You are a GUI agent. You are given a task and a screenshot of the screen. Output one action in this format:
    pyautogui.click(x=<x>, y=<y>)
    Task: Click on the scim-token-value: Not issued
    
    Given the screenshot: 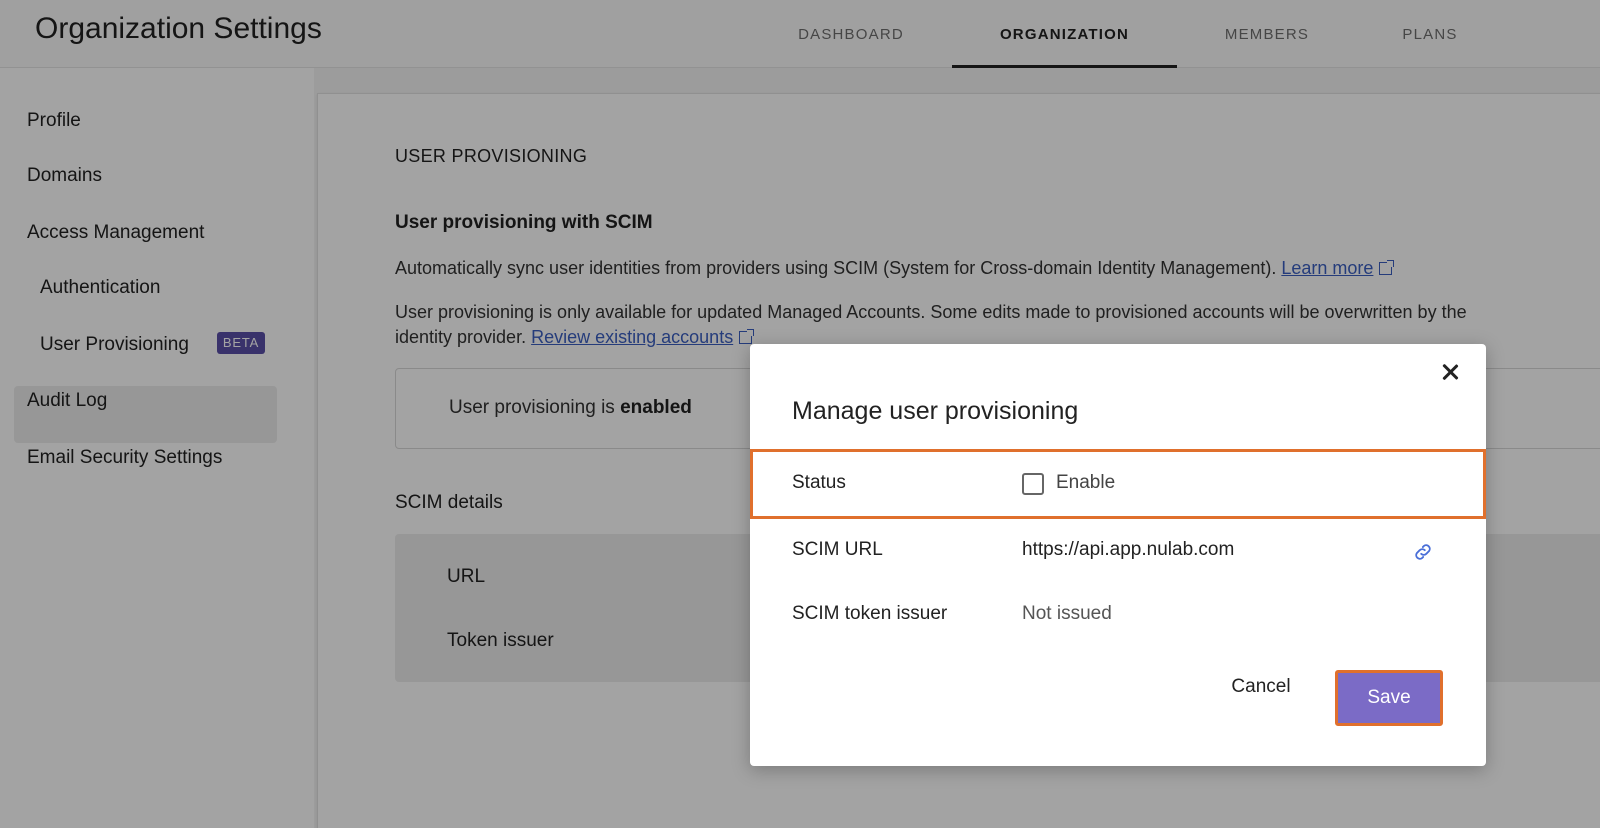 What is the action you would take?
    pyautogui.click(x=1067, y=613)
    